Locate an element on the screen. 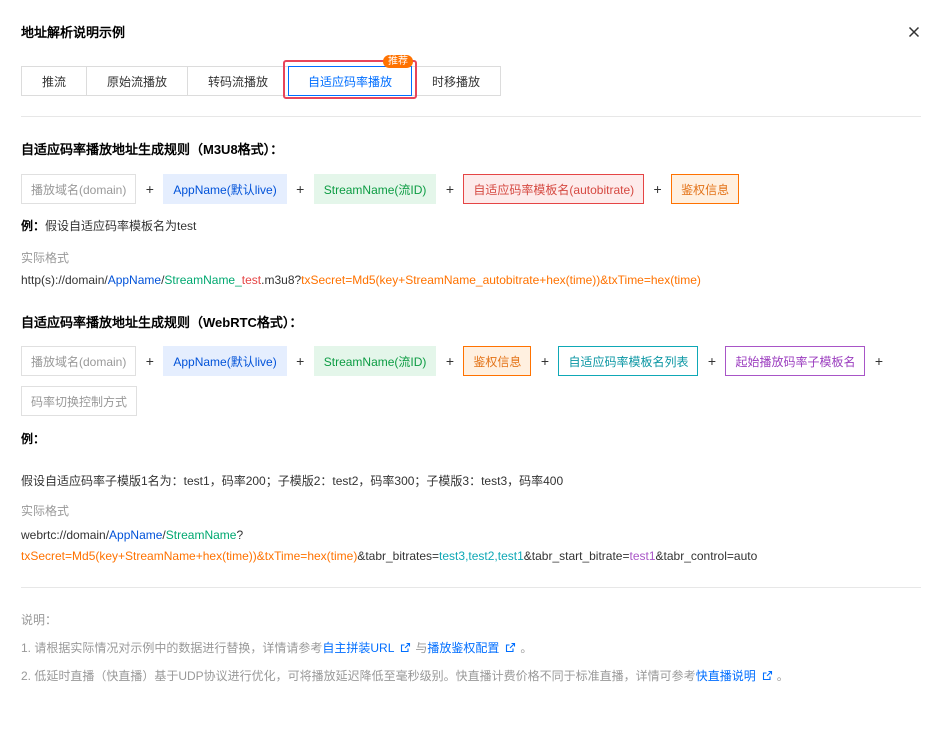 This screenshot has width=941, height=731. tab-transcode-play: 转码流播放 is located at coordinates (238, 81).